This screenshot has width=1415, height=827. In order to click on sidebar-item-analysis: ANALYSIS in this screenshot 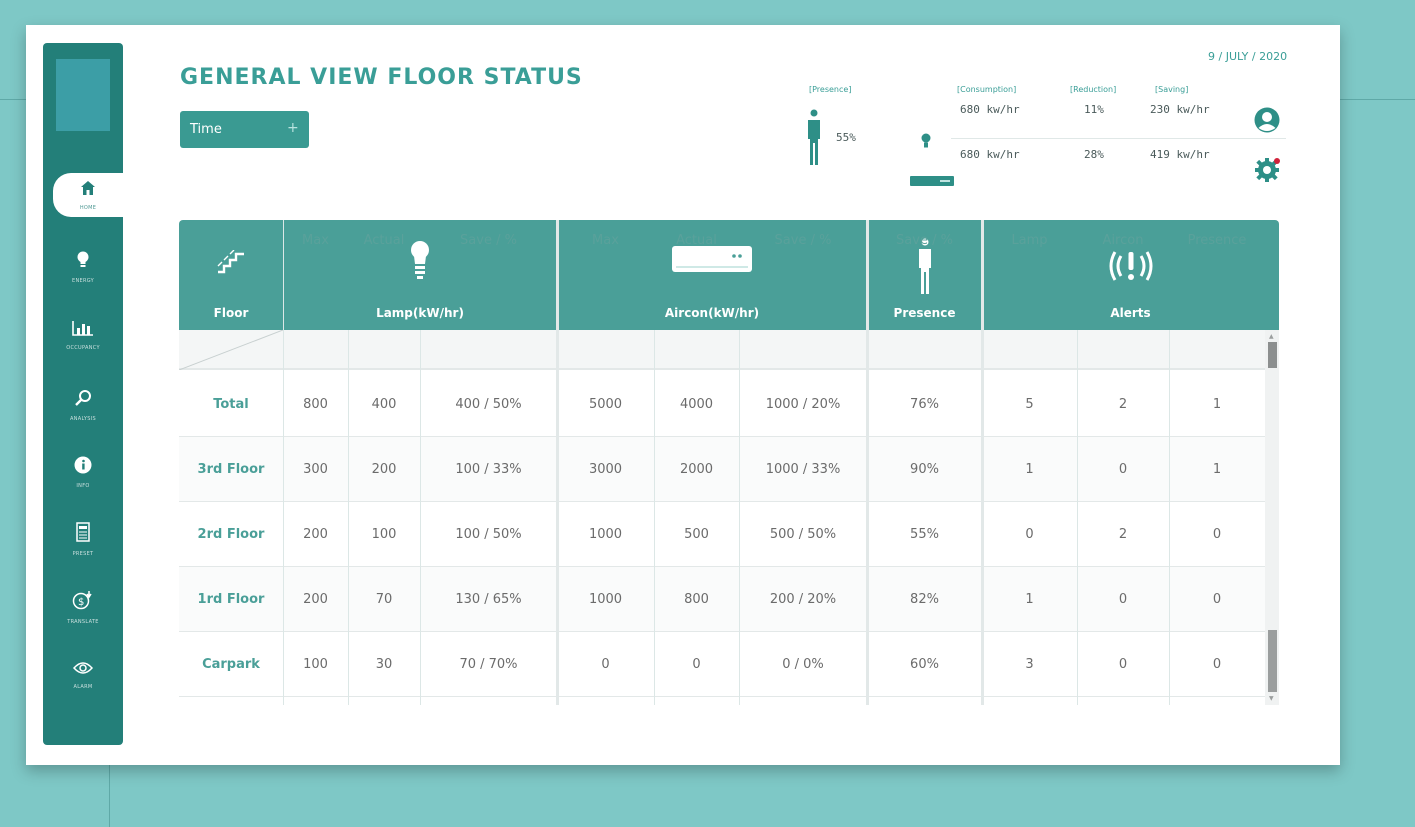, I will do `click(83, 405)`.